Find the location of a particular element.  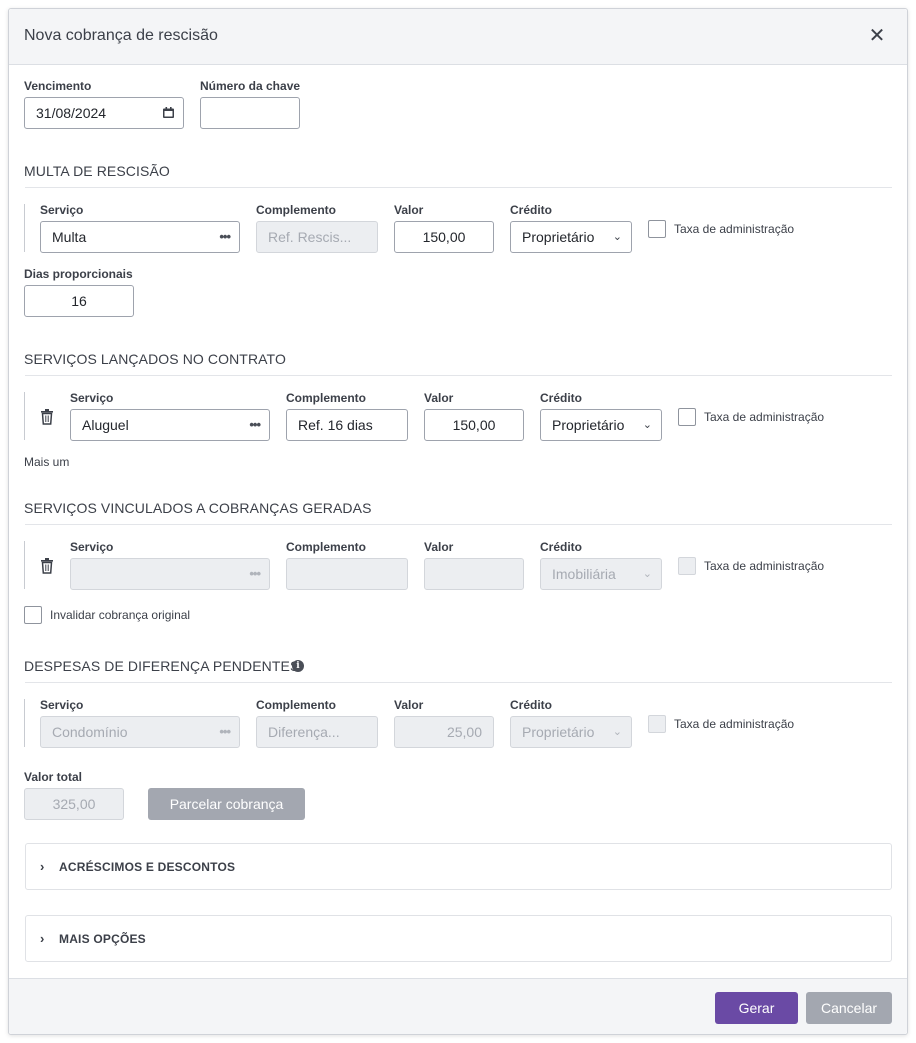

multa-valor-input: 150,00 is located at coordinates (444, 237).